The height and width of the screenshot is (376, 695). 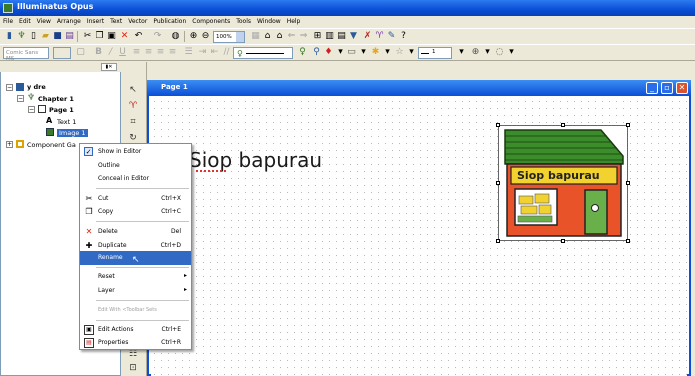 I want to click on menu-text: Text, so click(x=116, y=20).